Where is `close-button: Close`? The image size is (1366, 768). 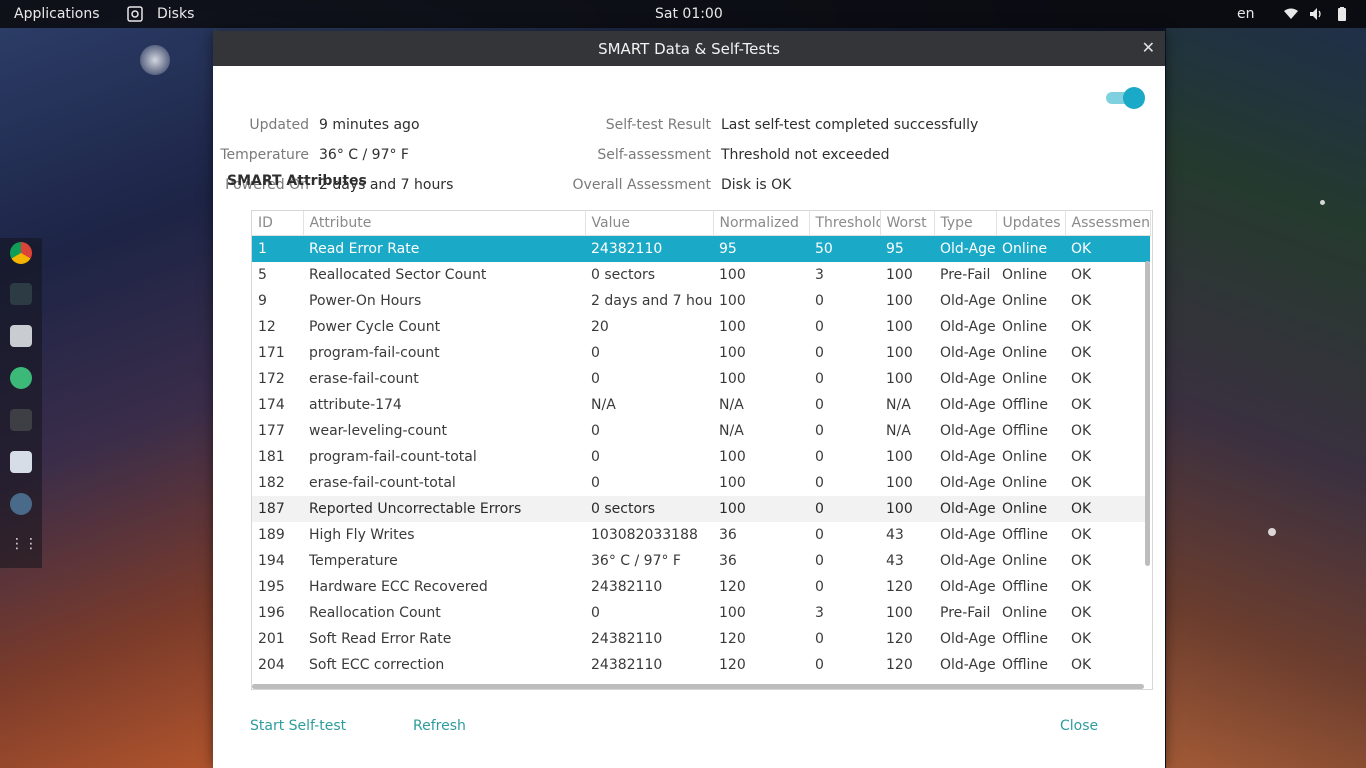 close-button: Close is located at coordinates (1079, 726).